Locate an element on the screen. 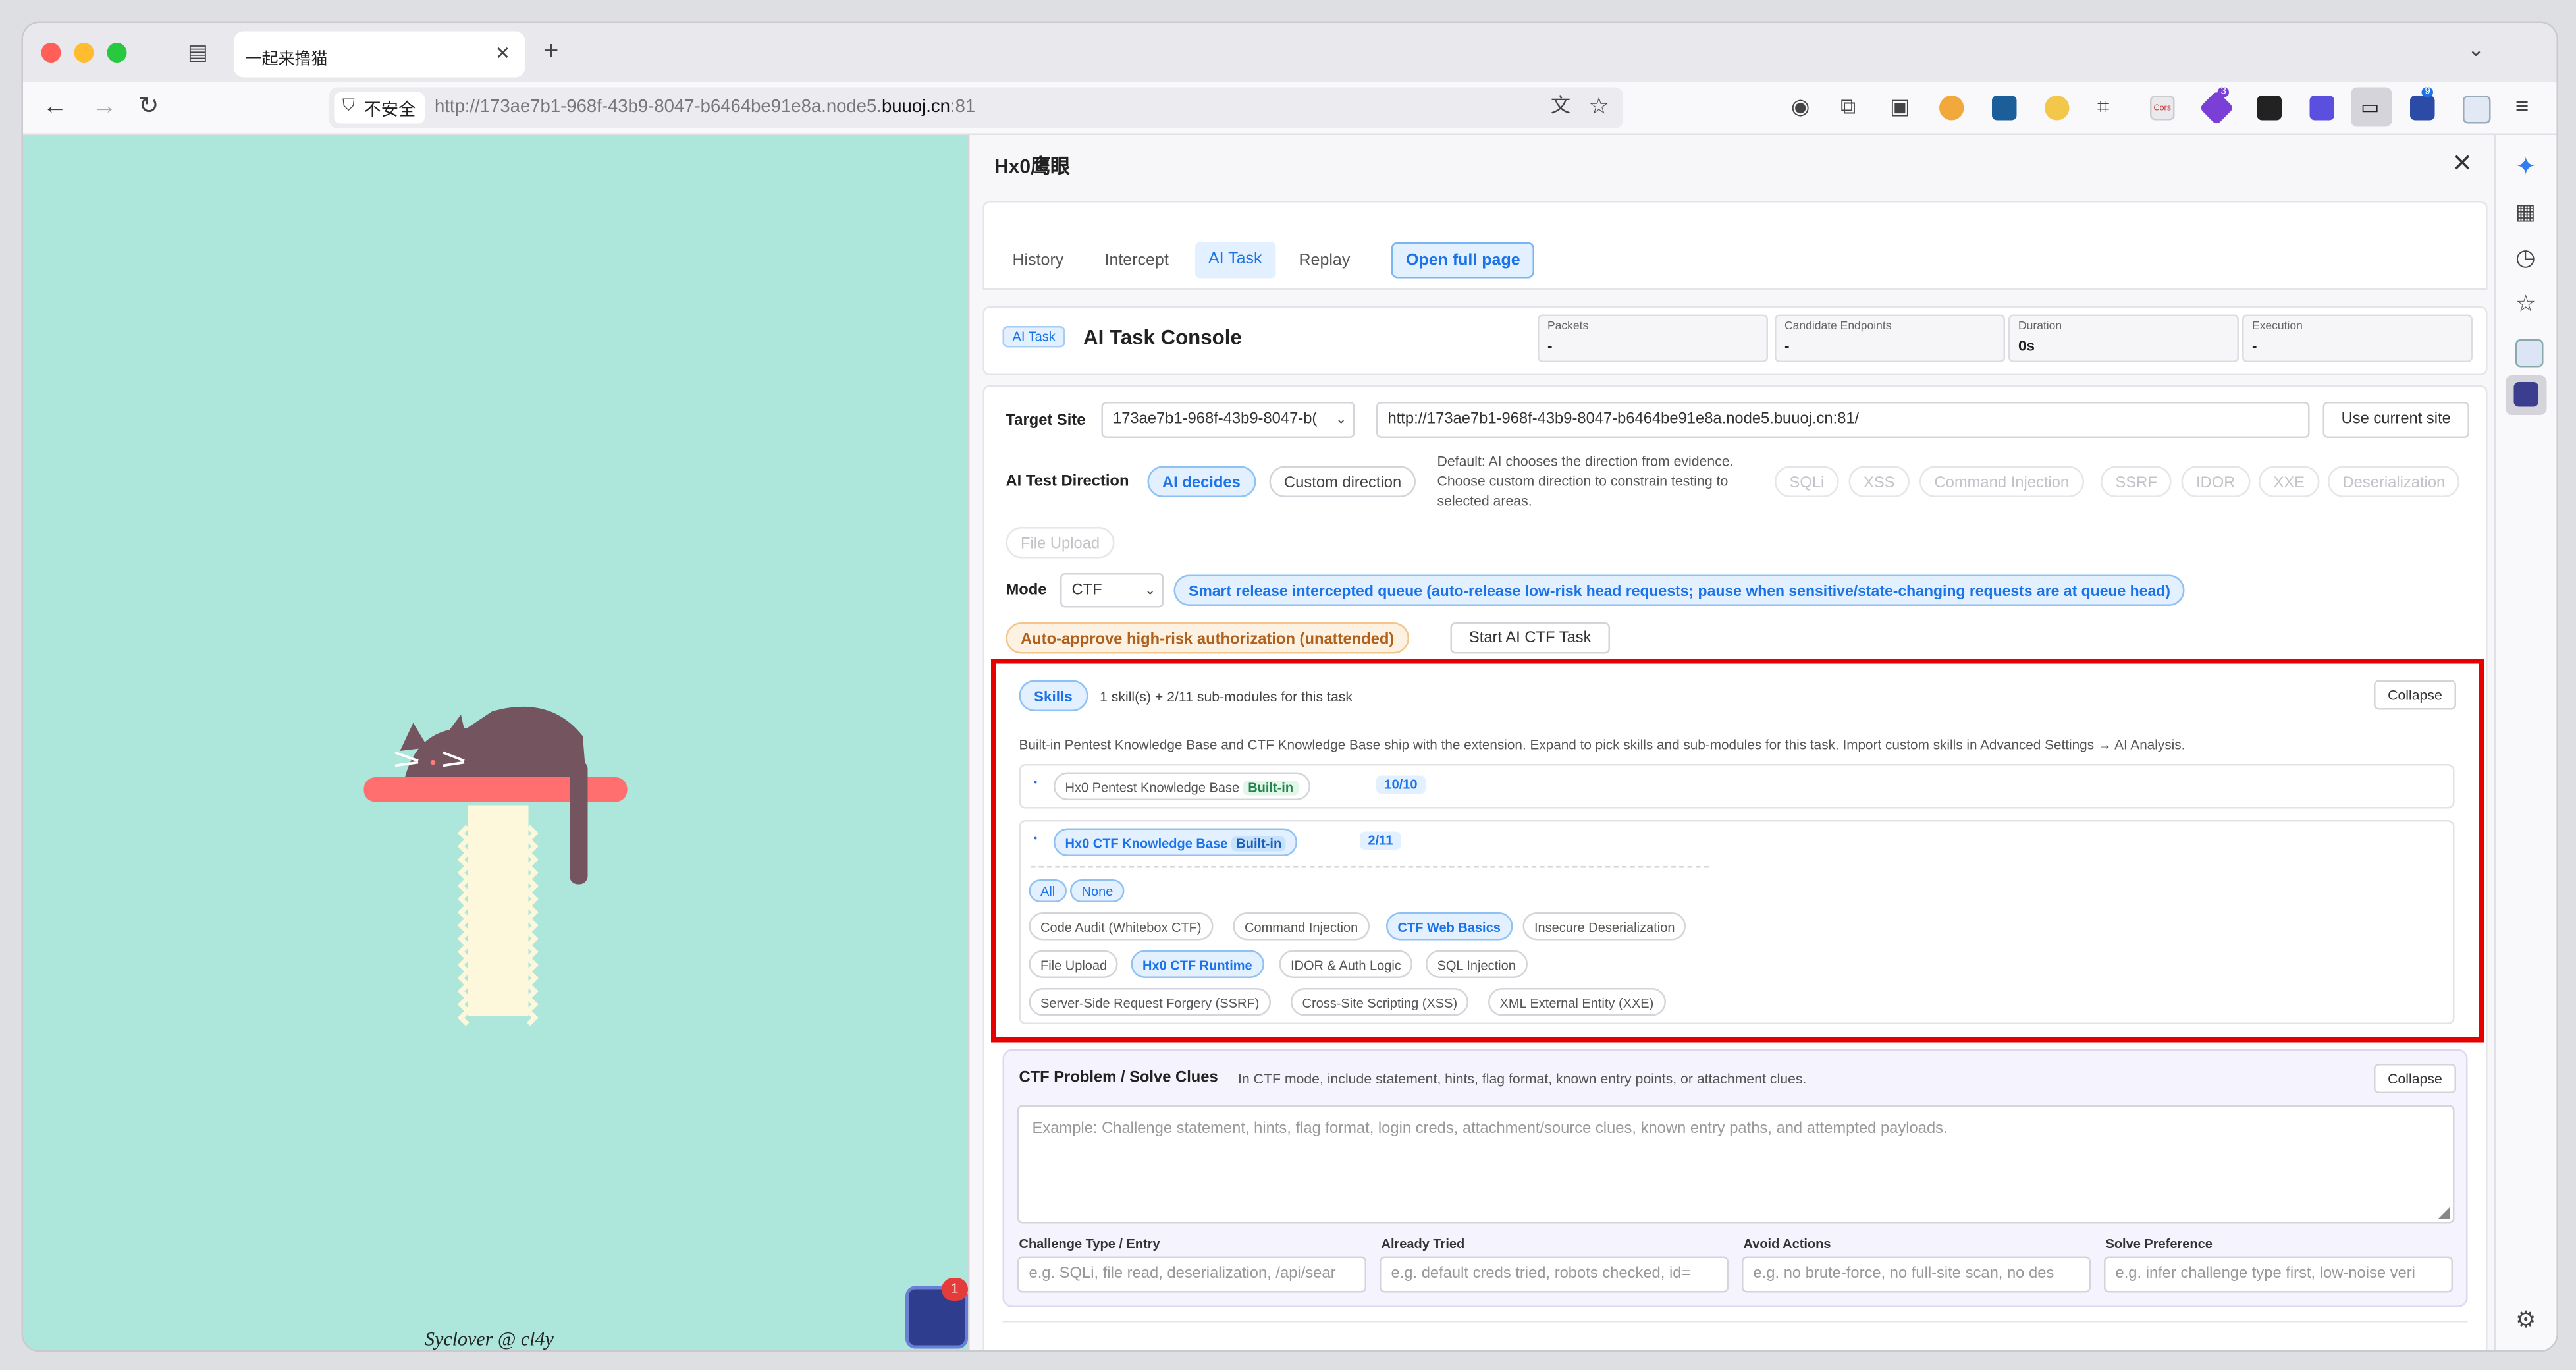 The image size is (2576, 1370). module-ssrf: Server-Side Request Forgery (SSRF) is located at coordinates (1150, 1002).